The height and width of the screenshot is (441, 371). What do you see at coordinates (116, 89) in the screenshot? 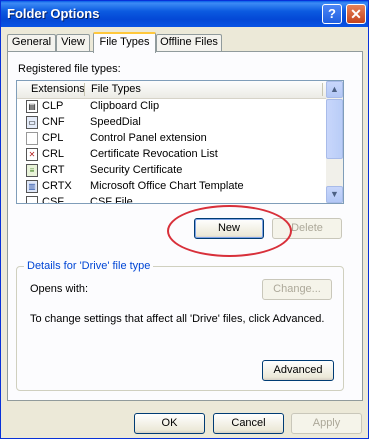
I see `column-header-file-types: File Types` at bounding box center [116, 89].